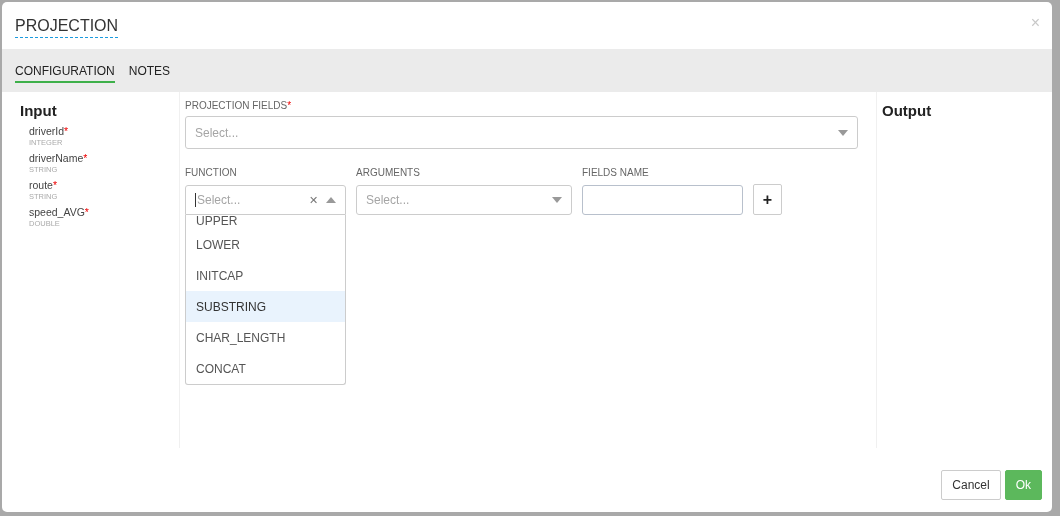  Describe the element at coordinates (615, 172) in the screenshot. I see `field-label: FIELDS NAME` at that location.